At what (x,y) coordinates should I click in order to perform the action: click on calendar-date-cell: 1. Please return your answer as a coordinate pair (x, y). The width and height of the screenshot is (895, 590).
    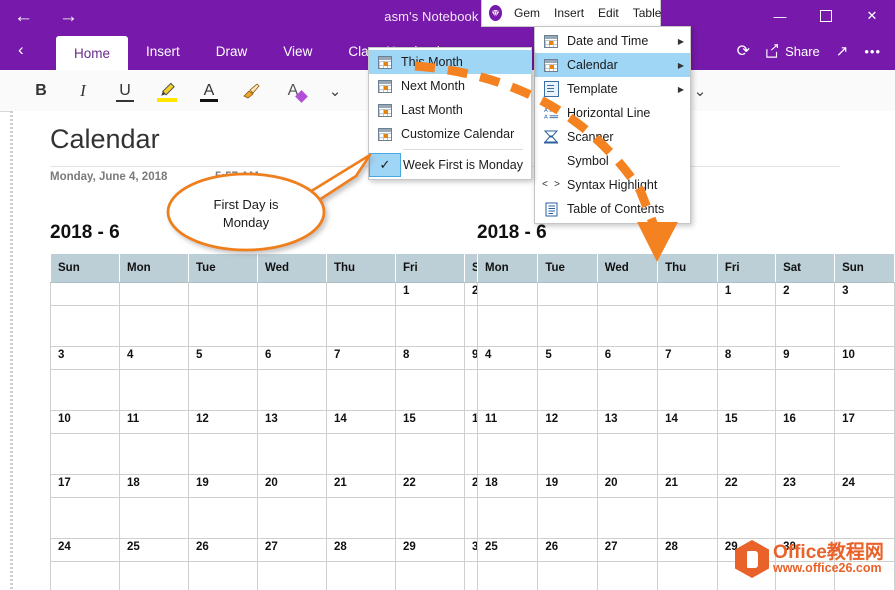
    Looking at the image, I should click on (430, 294).